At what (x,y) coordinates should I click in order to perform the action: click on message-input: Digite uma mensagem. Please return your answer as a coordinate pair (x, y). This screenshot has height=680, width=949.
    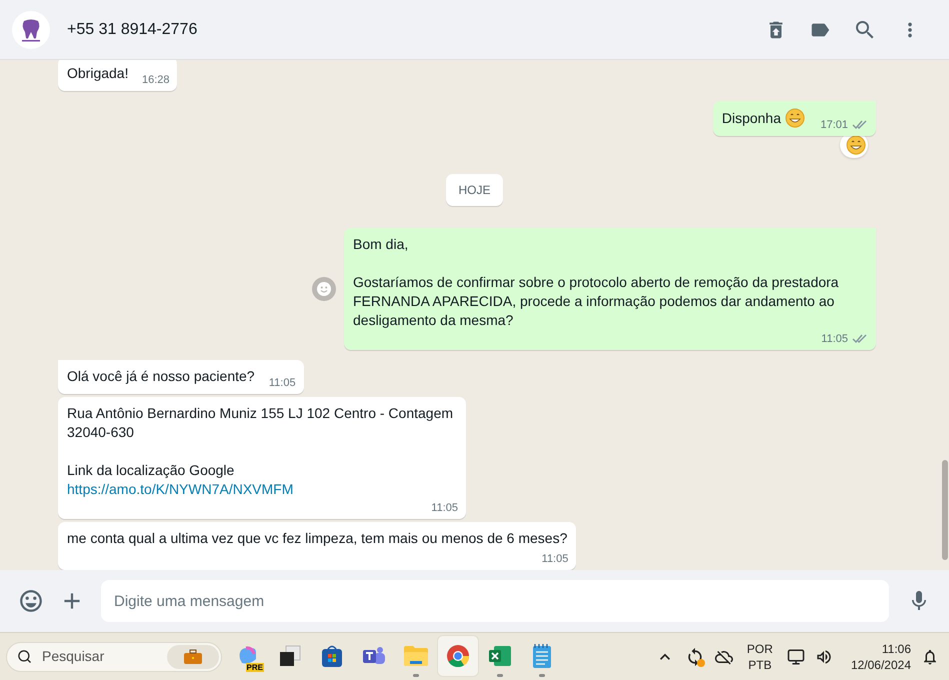
    Looking at the image, I should click on (495, 601).